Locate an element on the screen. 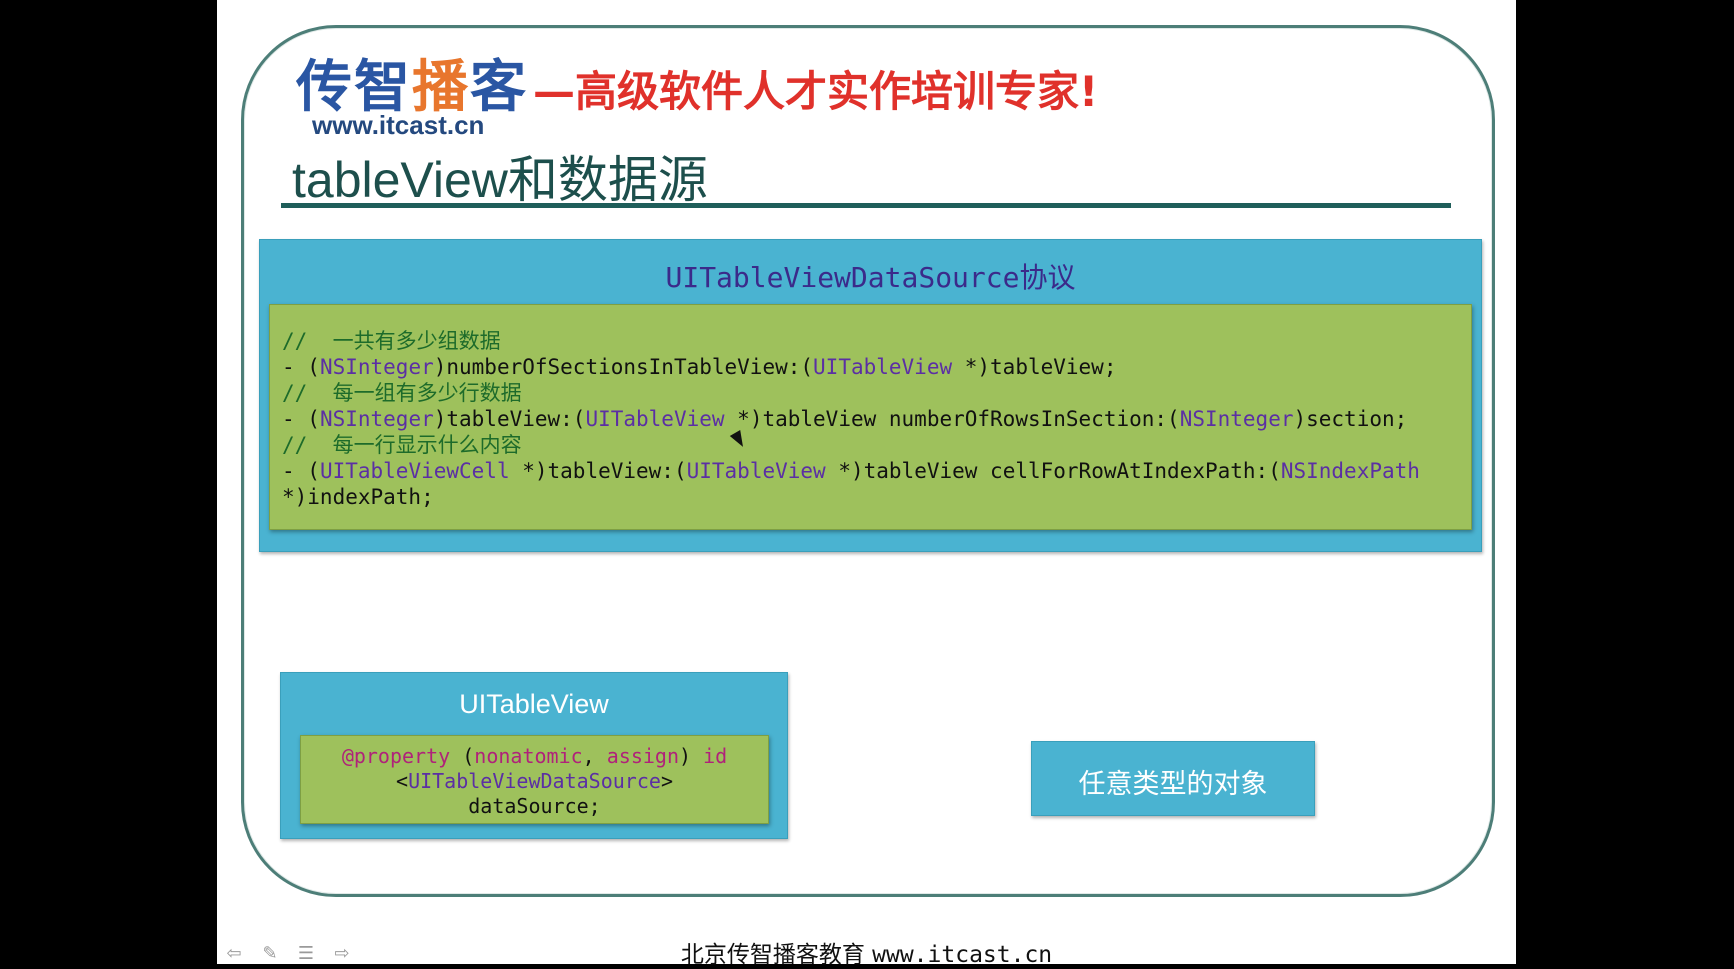 The width and height of the screenshot is (1734, 969). code-comment-line: // 每一行显示什么内容 is located at coordinates (851, 445).